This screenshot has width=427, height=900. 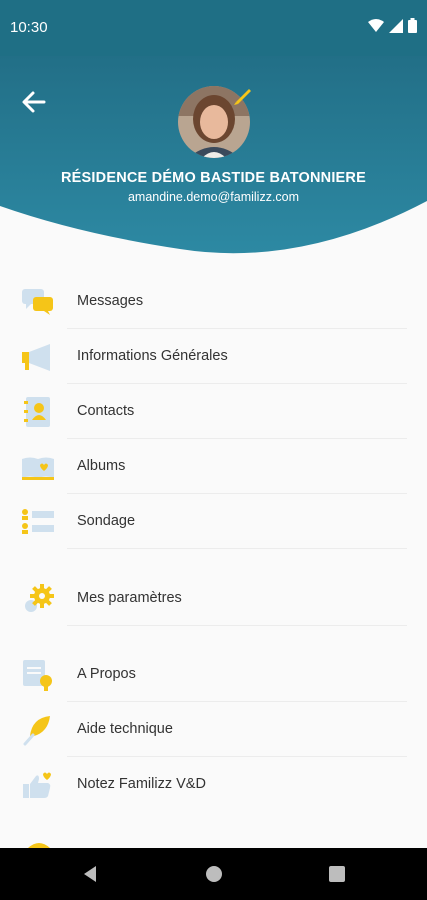 I want to click on menu-label-aide-technique: Aide technique, so click(x=125, y=729).